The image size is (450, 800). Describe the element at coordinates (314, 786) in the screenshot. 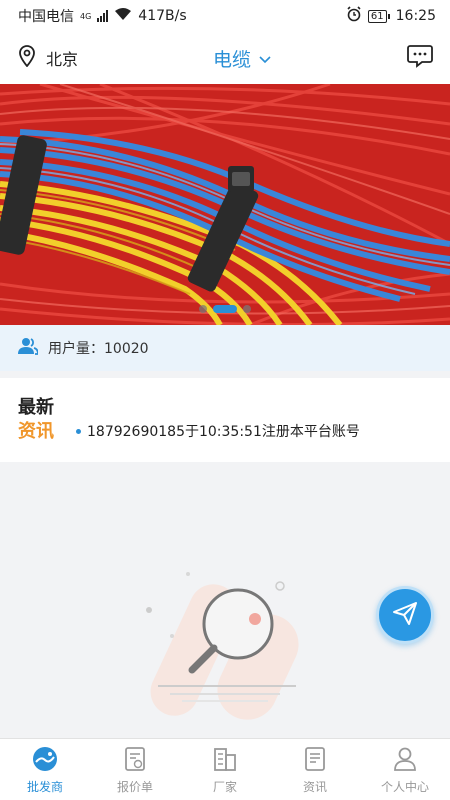

I see `tab-label: 资讯` at that location.